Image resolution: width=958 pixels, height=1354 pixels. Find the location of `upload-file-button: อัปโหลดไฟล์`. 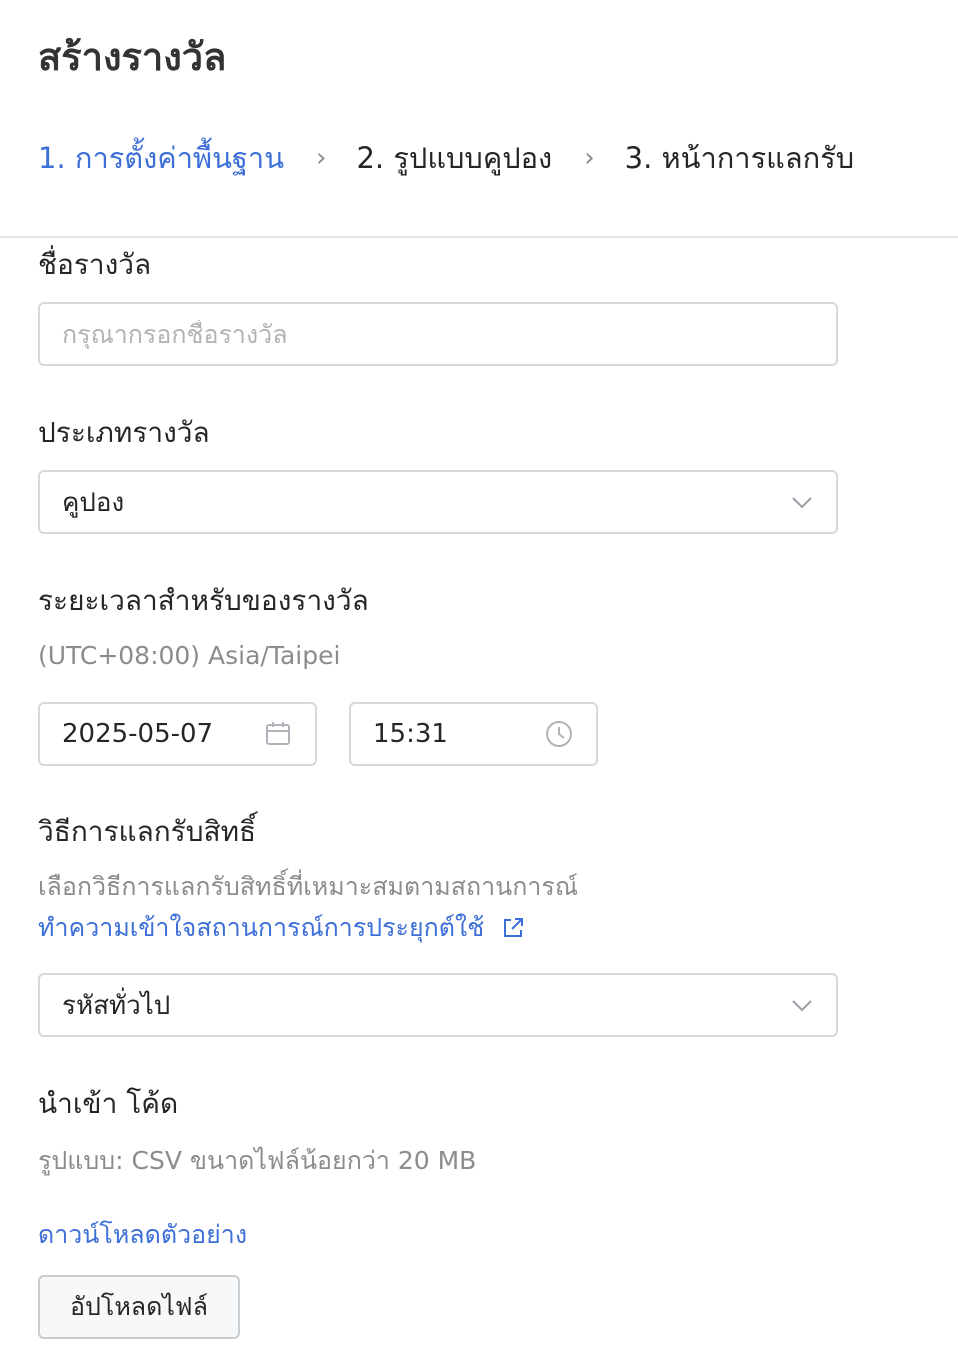

upload-file-button: อัปโหลดไฟล์ is located at coordinates (139, 1307).